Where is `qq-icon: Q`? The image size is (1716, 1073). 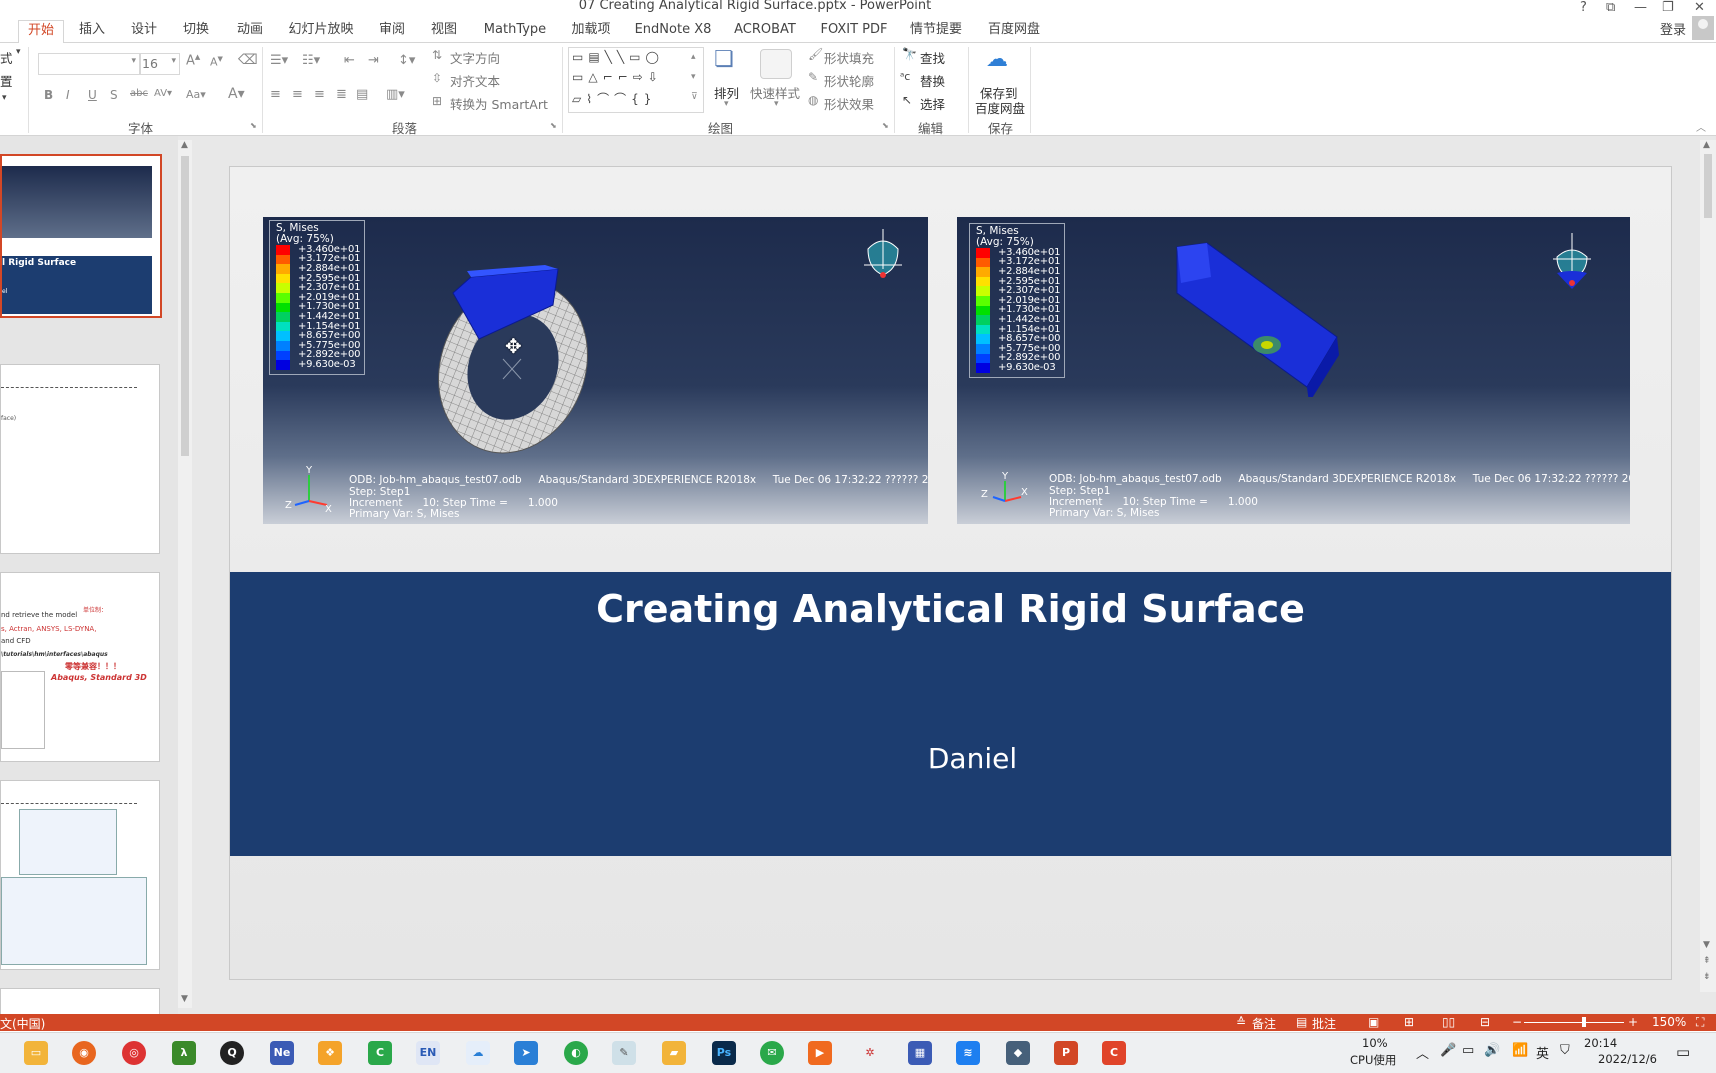 qq-icon: Q is located at coordinates (232, 1053).